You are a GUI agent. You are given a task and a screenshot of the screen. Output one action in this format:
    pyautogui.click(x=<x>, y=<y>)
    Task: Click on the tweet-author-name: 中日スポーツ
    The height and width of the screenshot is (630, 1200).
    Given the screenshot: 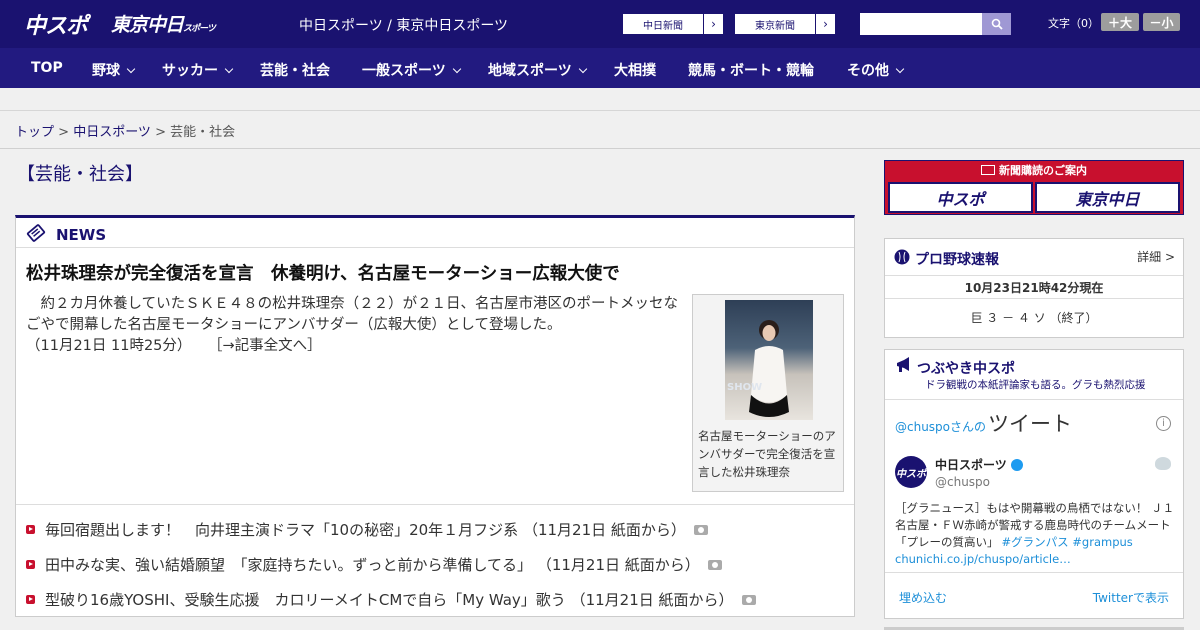 What is the action you would take?
    pyautogui.click(x=971, y=465)
    